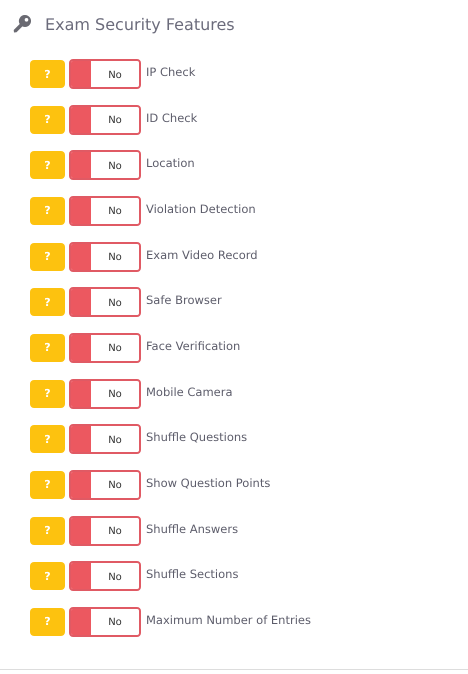  What do you see at coordinates (22, 24) in the screenshot?
I see `key-icon` at bounding box center [22, 24].